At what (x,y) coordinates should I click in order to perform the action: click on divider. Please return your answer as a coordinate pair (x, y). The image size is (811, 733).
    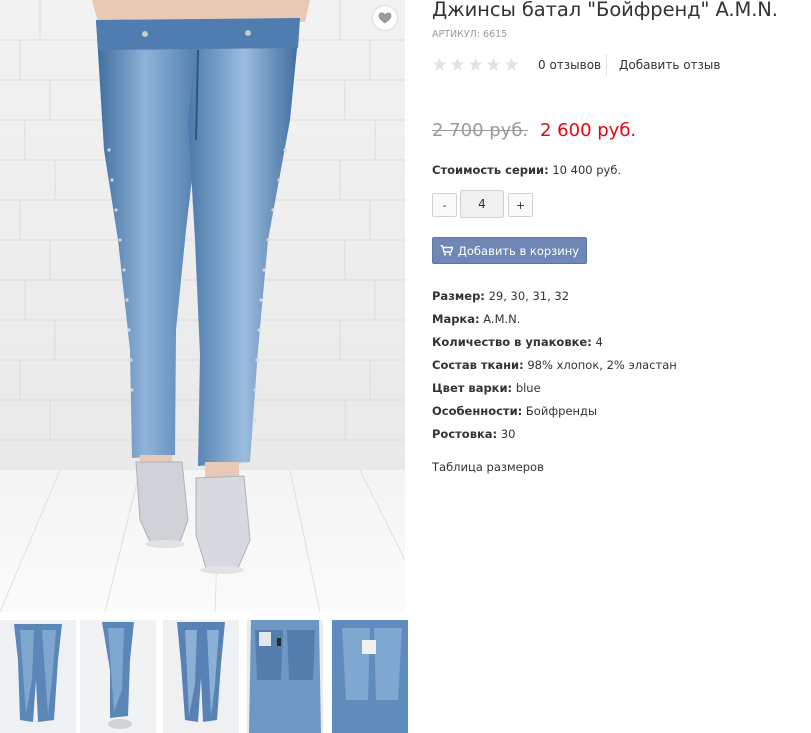
    Looking at the image, I should click on (606, 65).